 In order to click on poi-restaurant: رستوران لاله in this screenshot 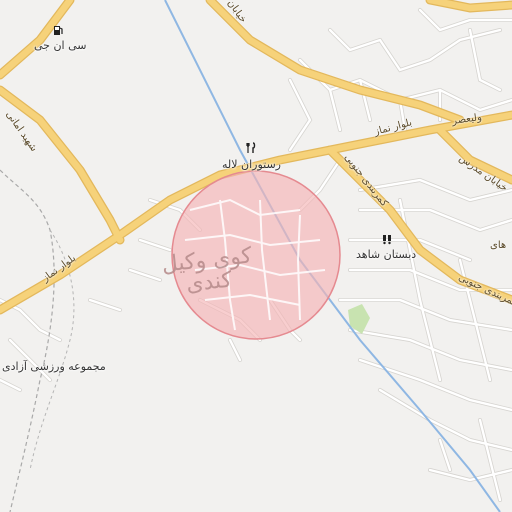, I will do `click(251, 164)`.